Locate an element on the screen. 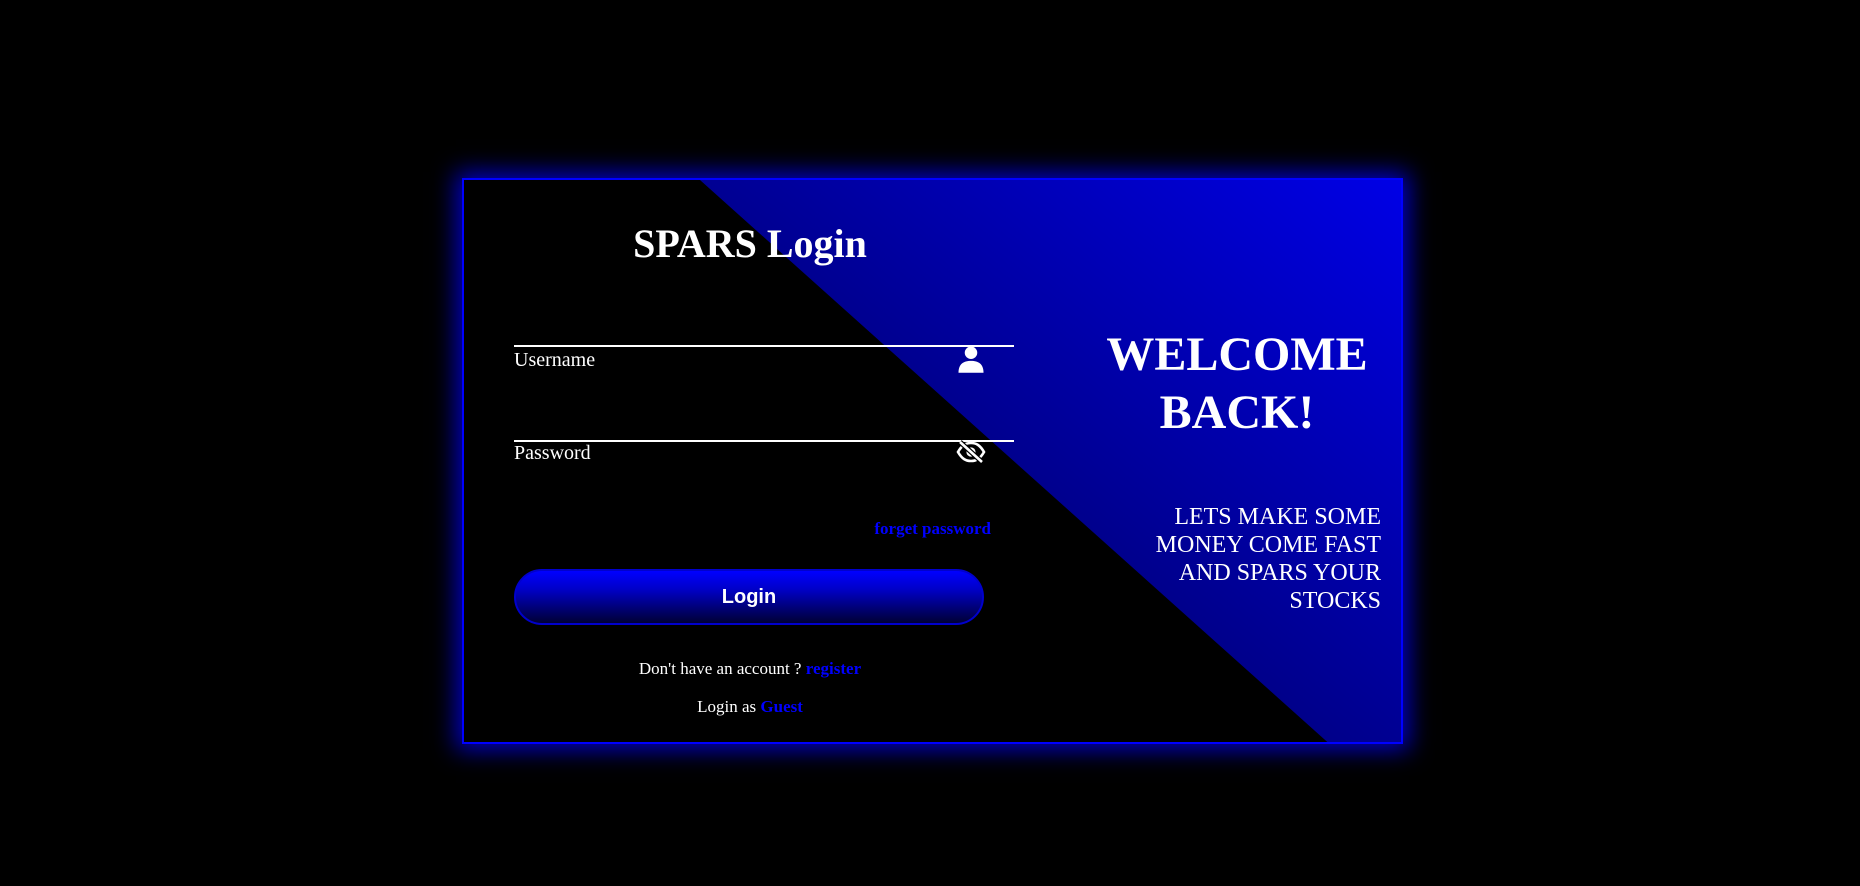 The height and width of the screenshot is (886, 1860). user-icon is located at coordinates (971, 359).